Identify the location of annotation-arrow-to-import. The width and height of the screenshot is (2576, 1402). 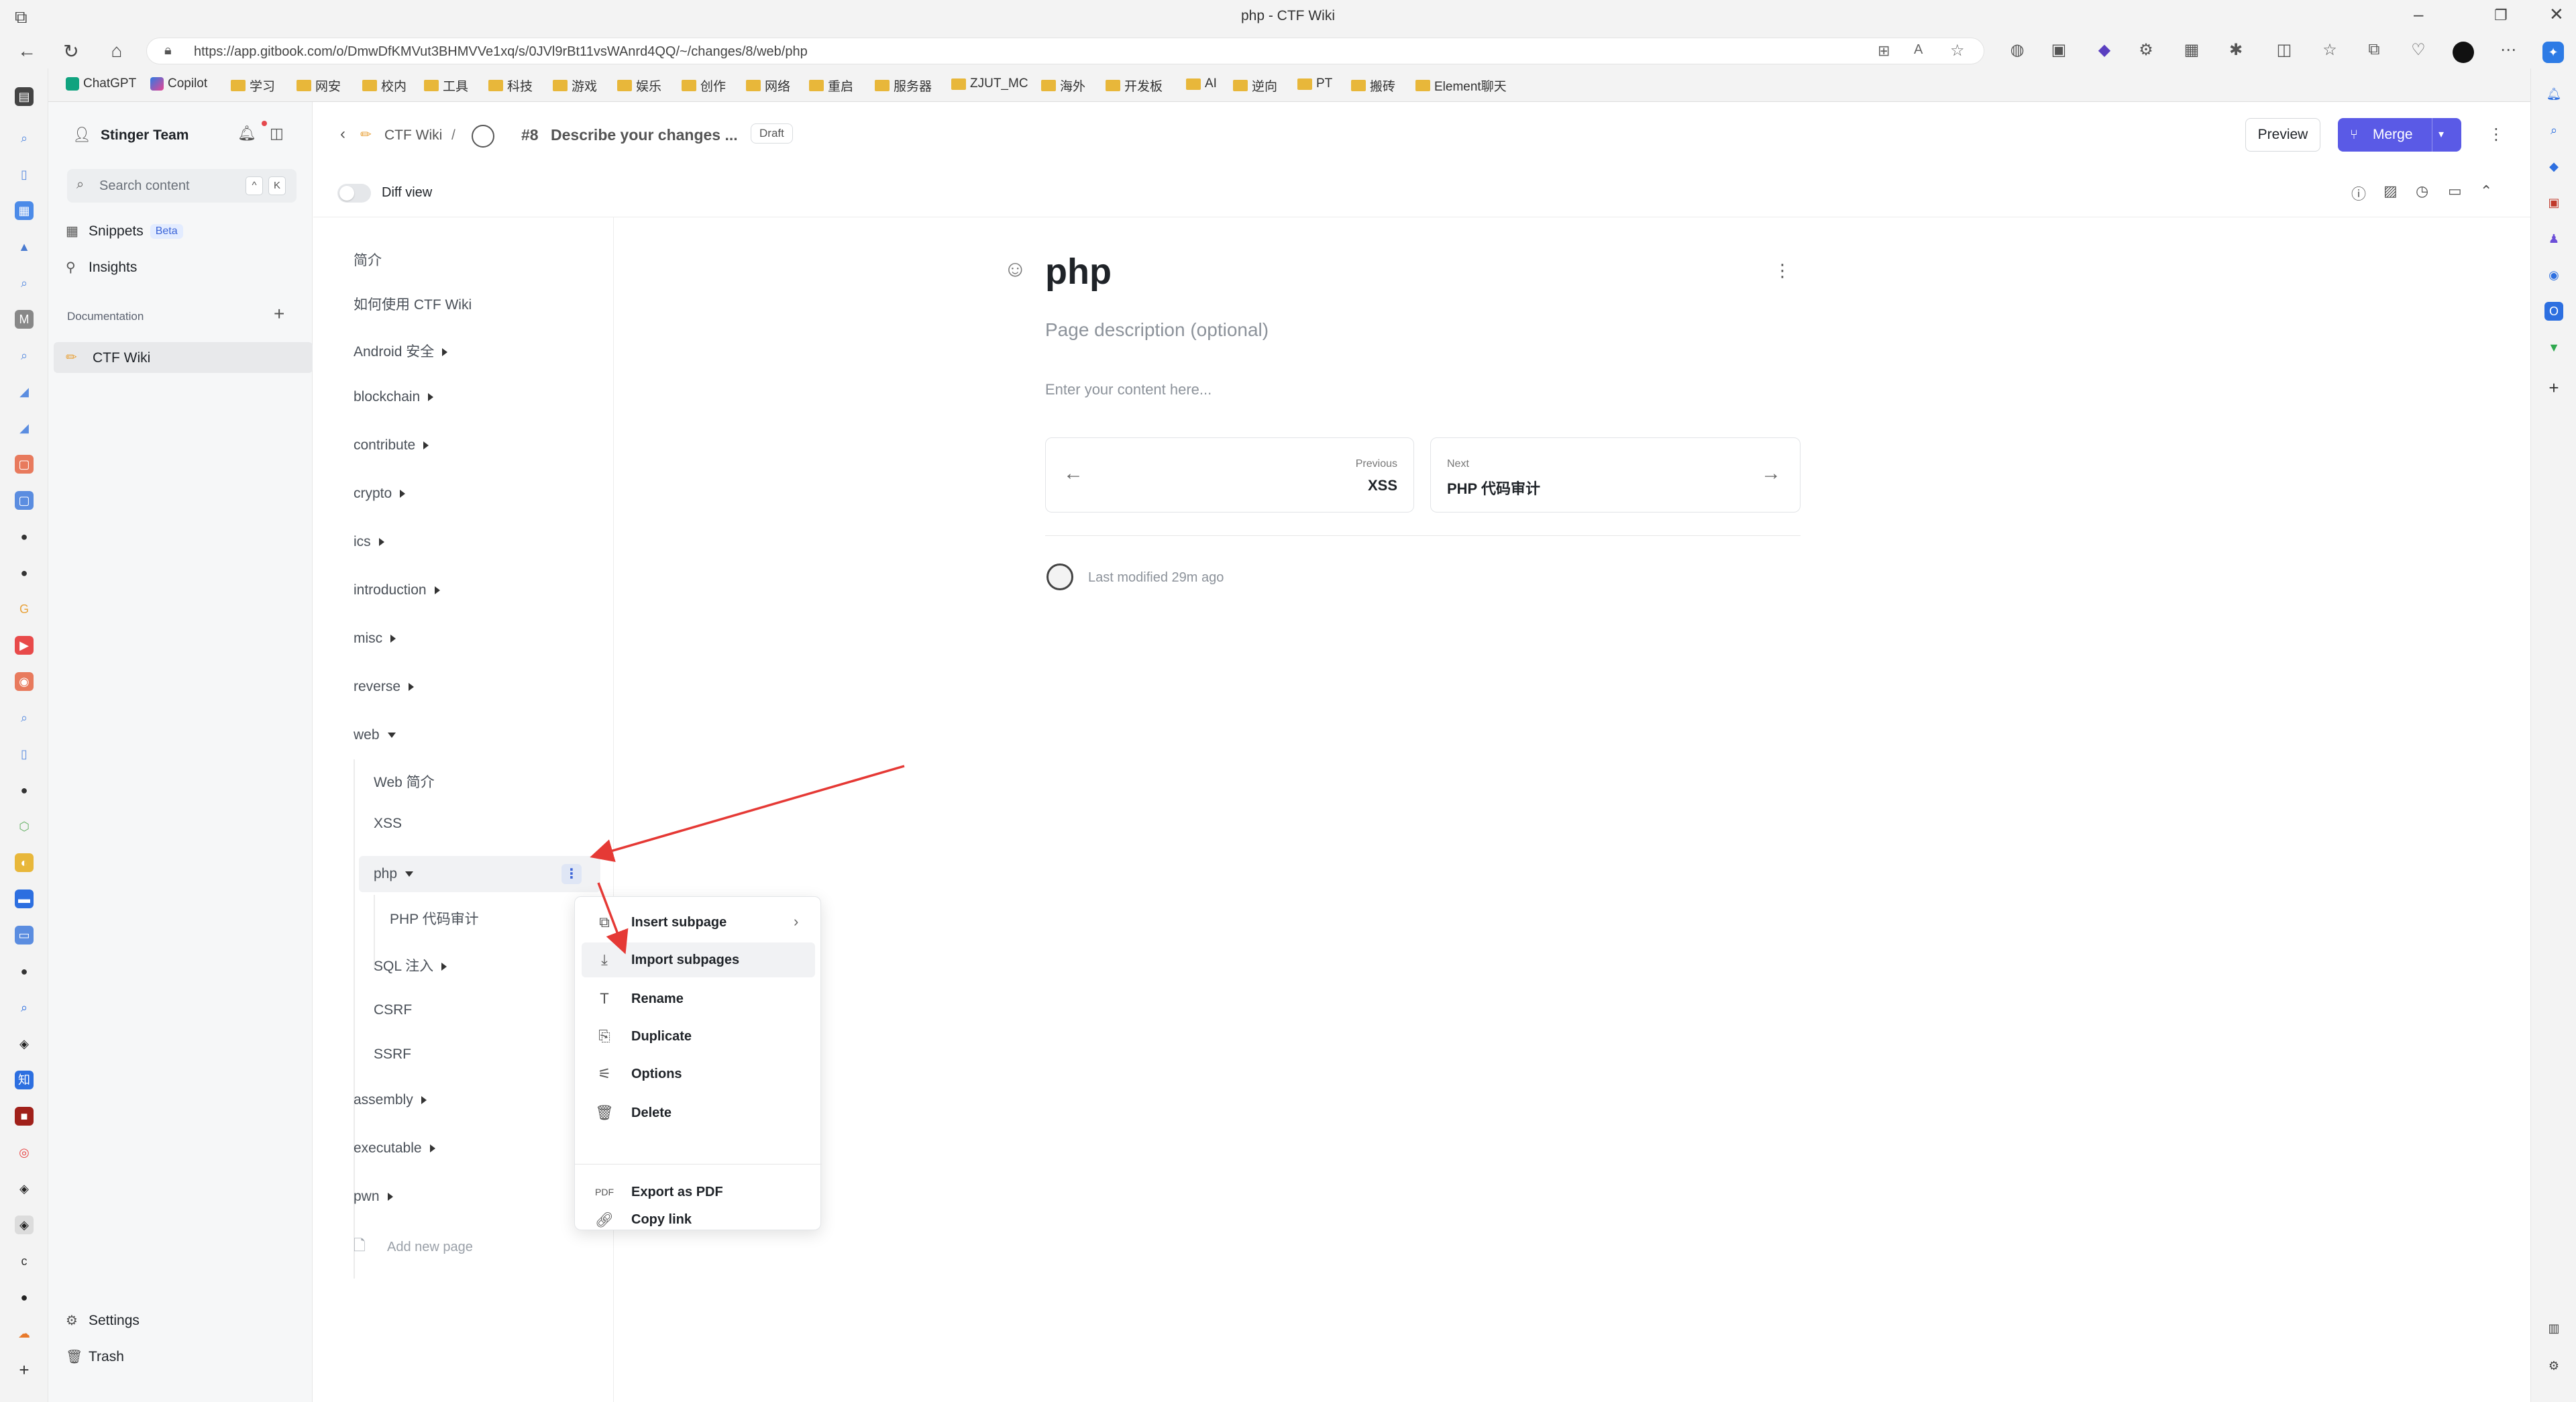
(613, 919).